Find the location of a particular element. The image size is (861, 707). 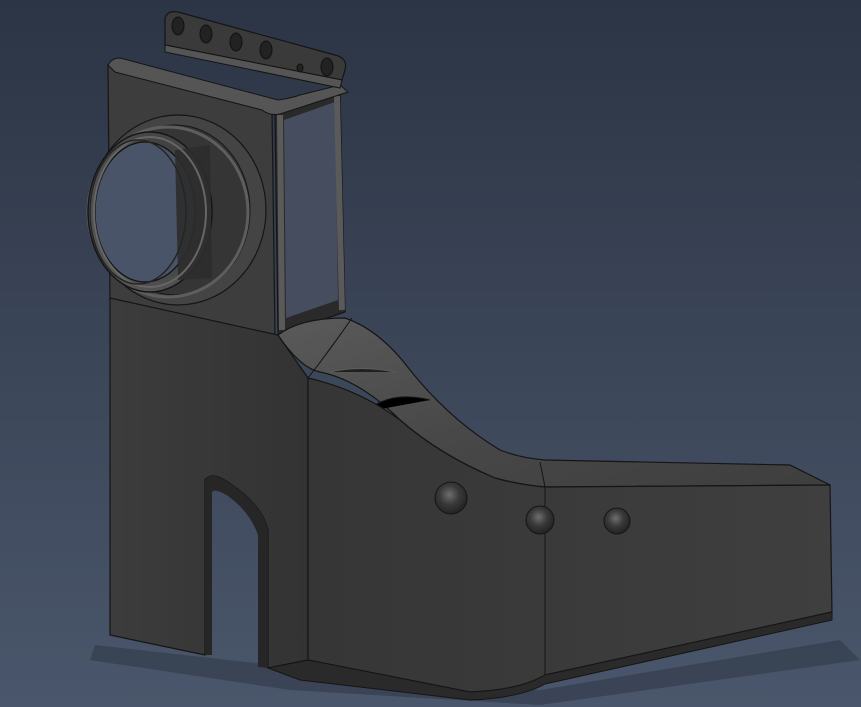

threaded-ring is located at coordinates (176, 210).